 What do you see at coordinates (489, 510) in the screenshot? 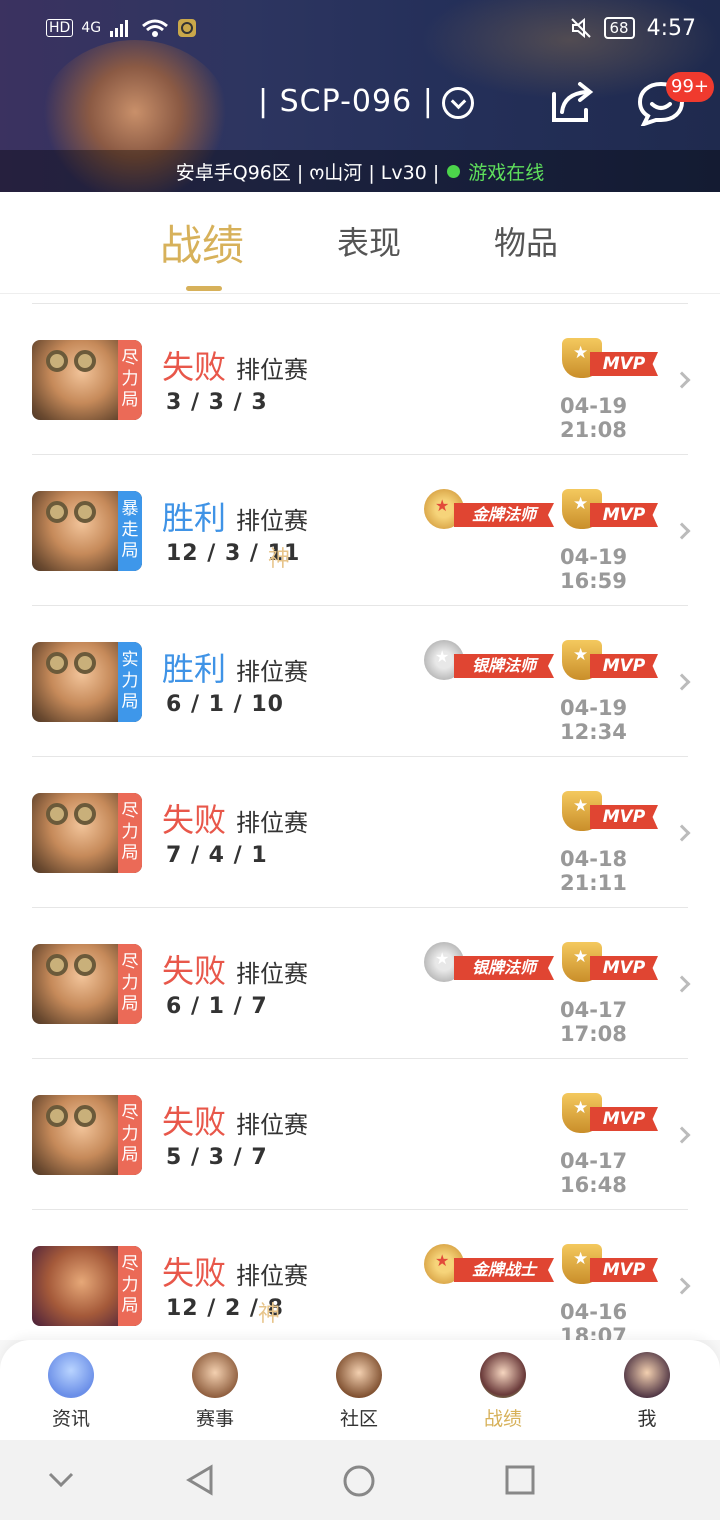
I see `medal-badge: 金牌法师` at bounding box center [489, 510].